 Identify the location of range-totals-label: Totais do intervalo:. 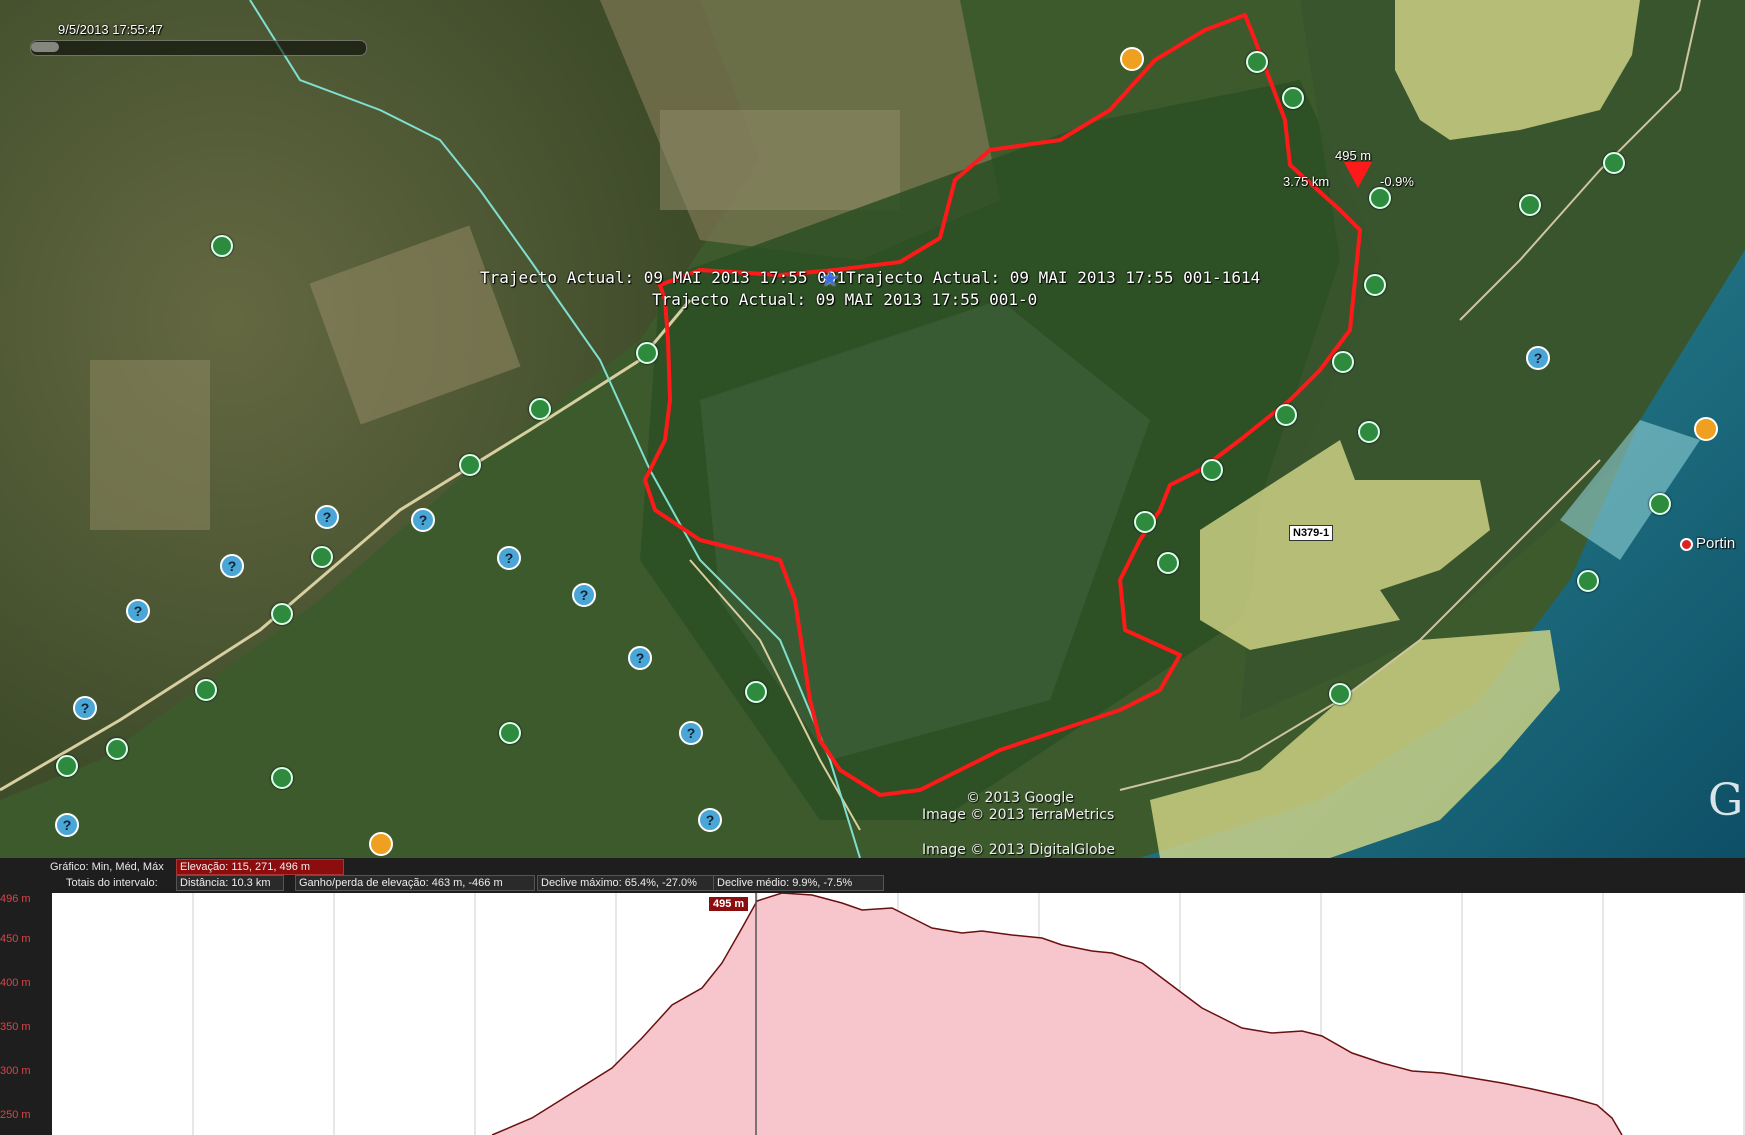
(112, 883).